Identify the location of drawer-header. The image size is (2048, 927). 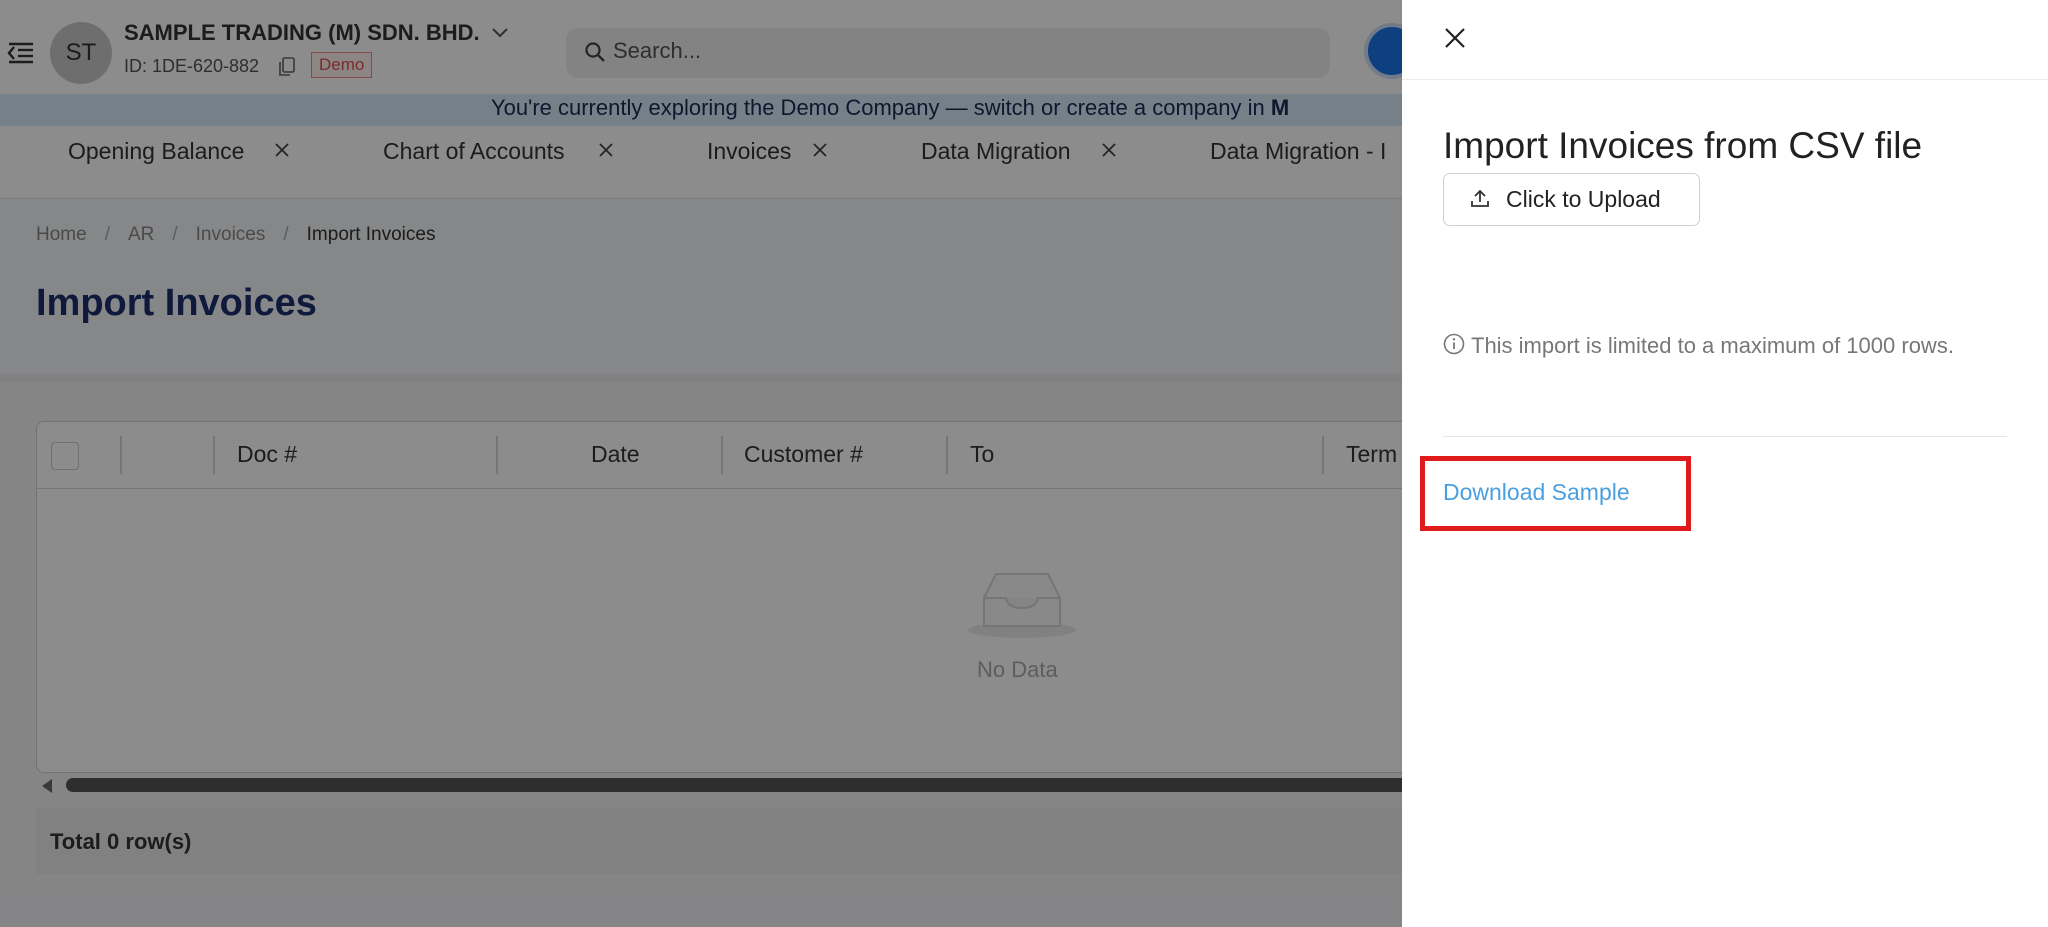
(1725, 40).